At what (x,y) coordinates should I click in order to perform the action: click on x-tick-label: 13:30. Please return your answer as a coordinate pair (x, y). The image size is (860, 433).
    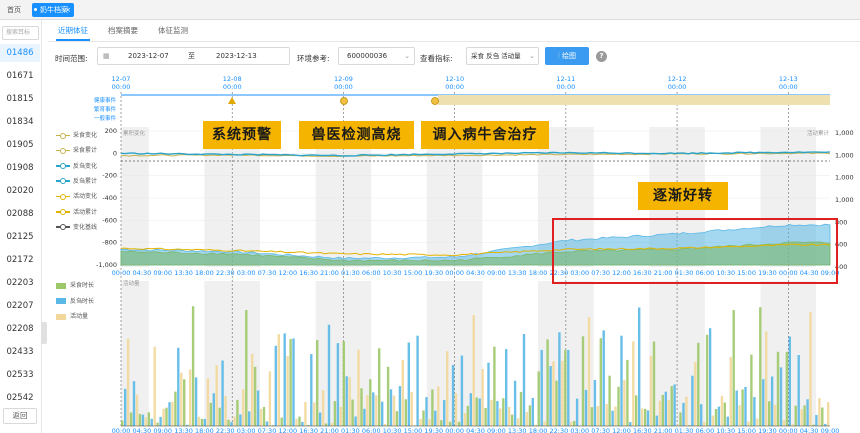
    Looking at the image, I should click on (517, 430).